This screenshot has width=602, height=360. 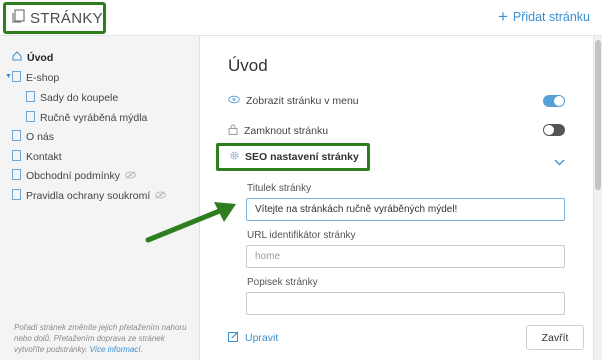 I want to click on edit-button: Upravit, so click(x=253, y=338).